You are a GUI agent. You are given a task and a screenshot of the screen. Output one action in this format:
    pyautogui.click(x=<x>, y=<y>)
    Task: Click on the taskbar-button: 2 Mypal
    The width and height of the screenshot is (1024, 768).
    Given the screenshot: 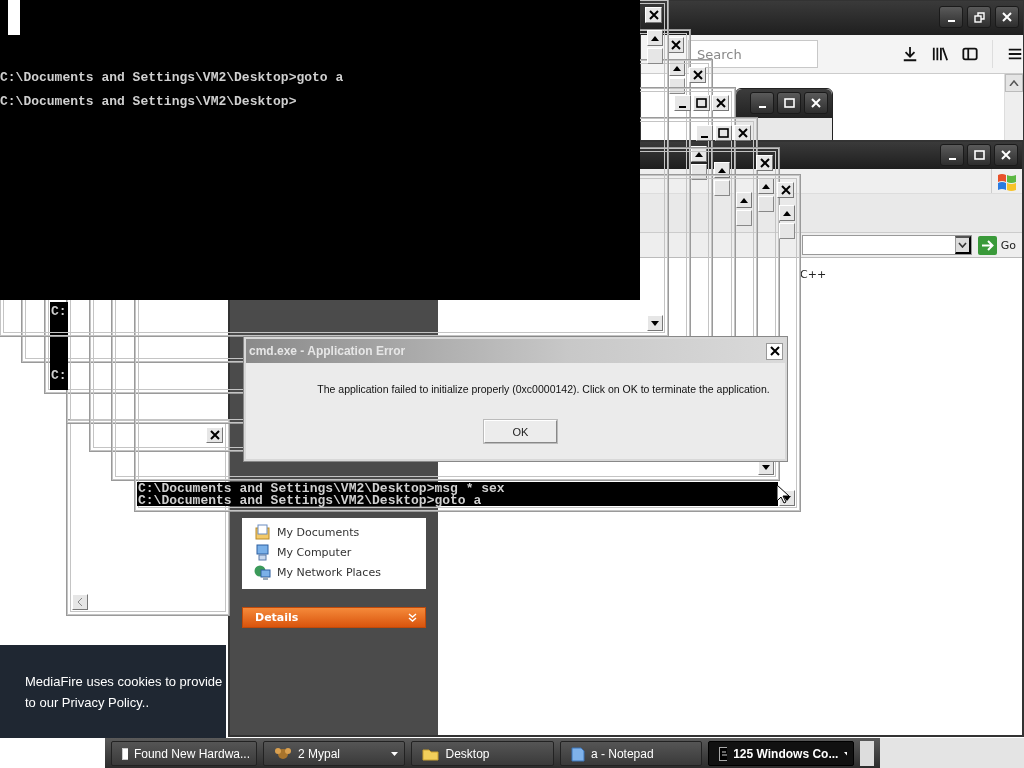 What is the action you would take?
    pyautogui.click(x=334, y=753)
    